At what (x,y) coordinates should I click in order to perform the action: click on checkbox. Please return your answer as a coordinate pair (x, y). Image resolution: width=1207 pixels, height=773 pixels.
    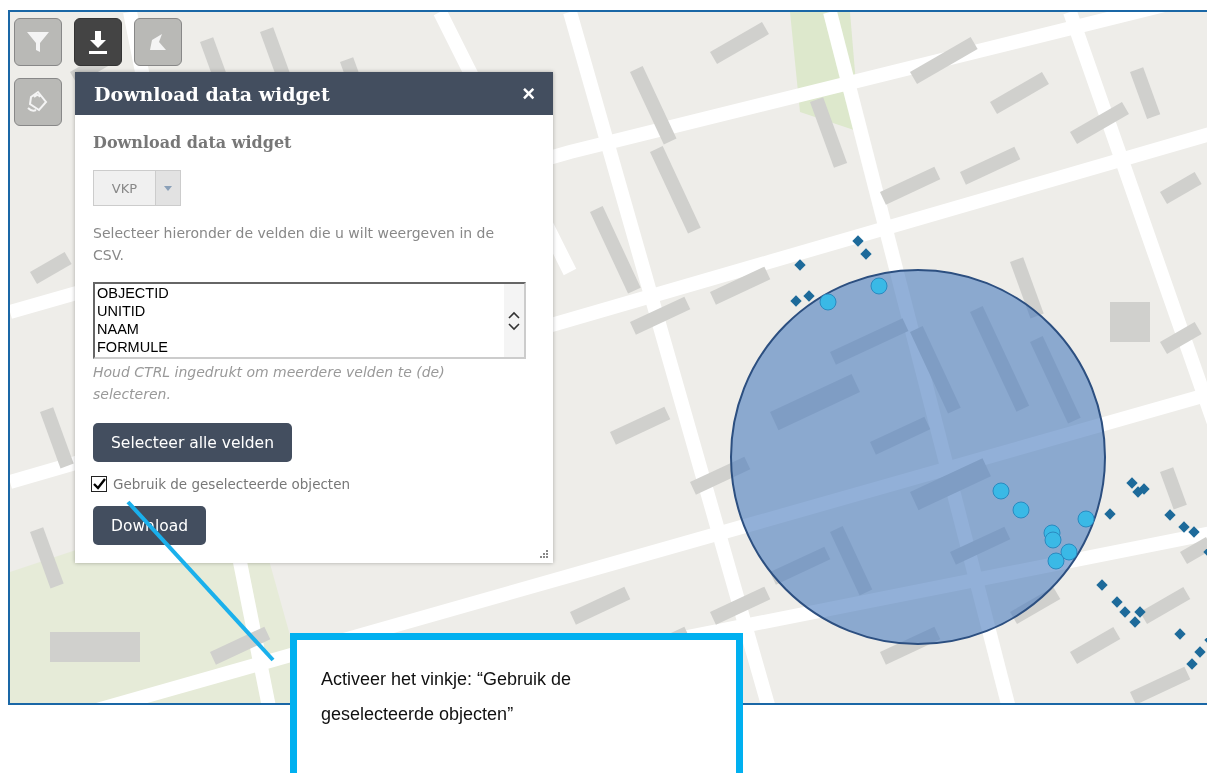
    Looking at the image, I should click on (99, 484).